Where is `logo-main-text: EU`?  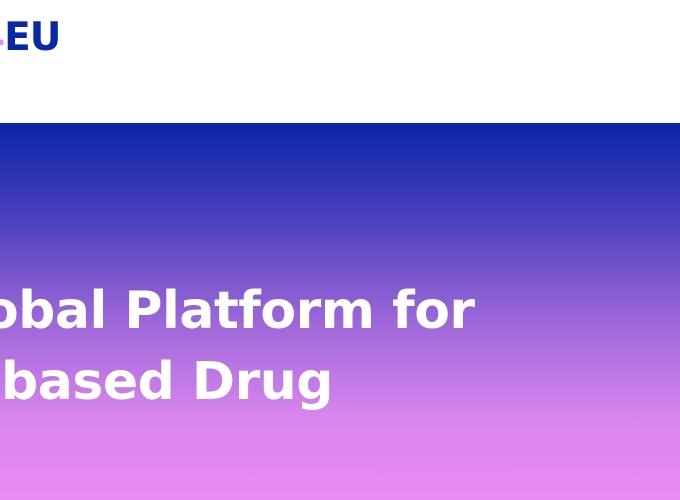 logo-main-text: EU is located at coordinates (32, 37).